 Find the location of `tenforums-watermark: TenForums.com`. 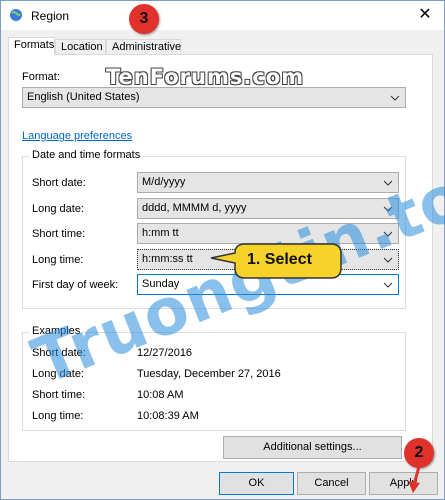

tenforums-watermark: TenForums.com is located at coordinates (205, 77).